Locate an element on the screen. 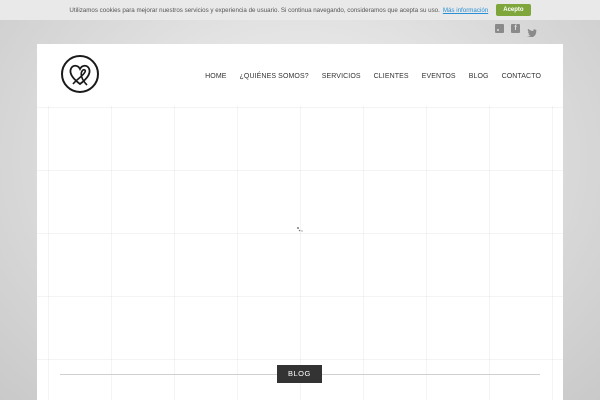 This screenshot has height=400, width=600. social-links: f is located at coordinates (516, 31).